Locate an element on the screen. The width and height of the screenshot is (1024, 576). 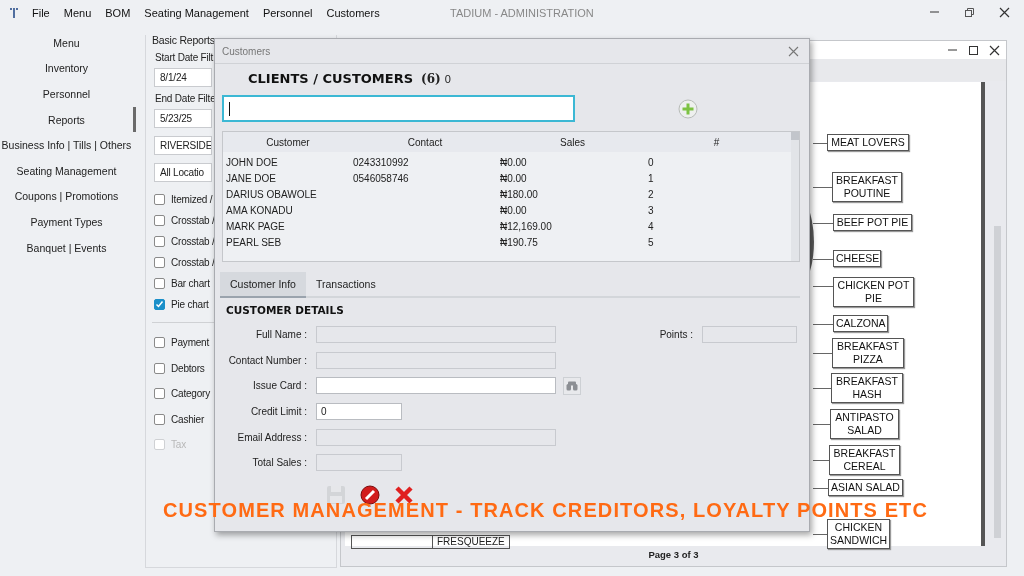
checkbox-label: Debtors is located at coordinates (188, 368).